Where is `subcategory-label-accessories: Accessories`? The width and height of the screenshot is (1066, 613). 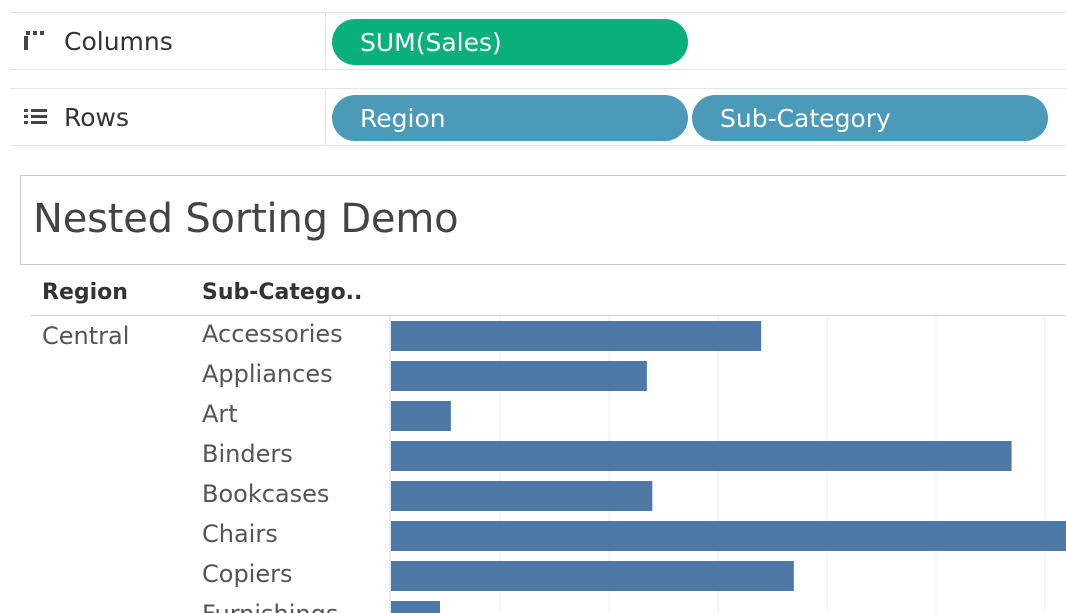 subcategory-label-accessories: Accessories is located at coordinates (272, 334).